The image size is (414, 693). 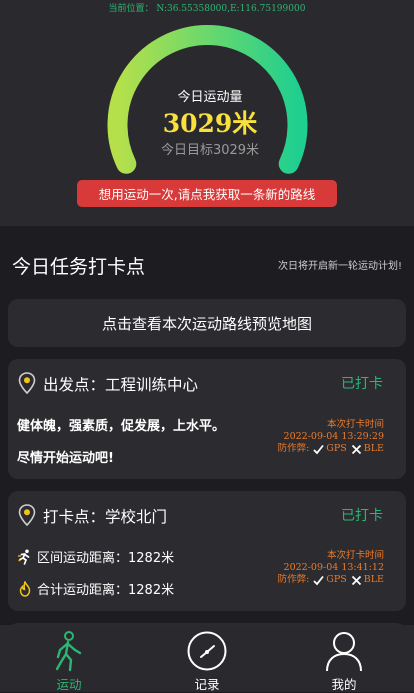 What do you see at coordinates (207, 193) in the screenshot?
I see `new-route-button: 想用运动一次,请点我获取一条新的路线` at bounding box center [207, 193].